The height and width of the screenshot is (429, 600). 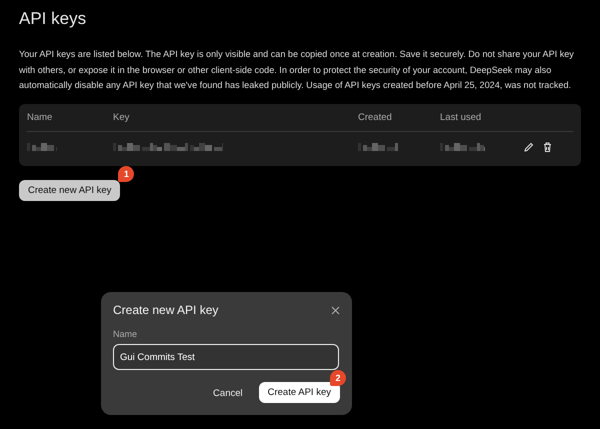 What do you see at coordinates (40, 117) in the screenshot?
I see `column-header: Name` at bounding box center [40, 117].